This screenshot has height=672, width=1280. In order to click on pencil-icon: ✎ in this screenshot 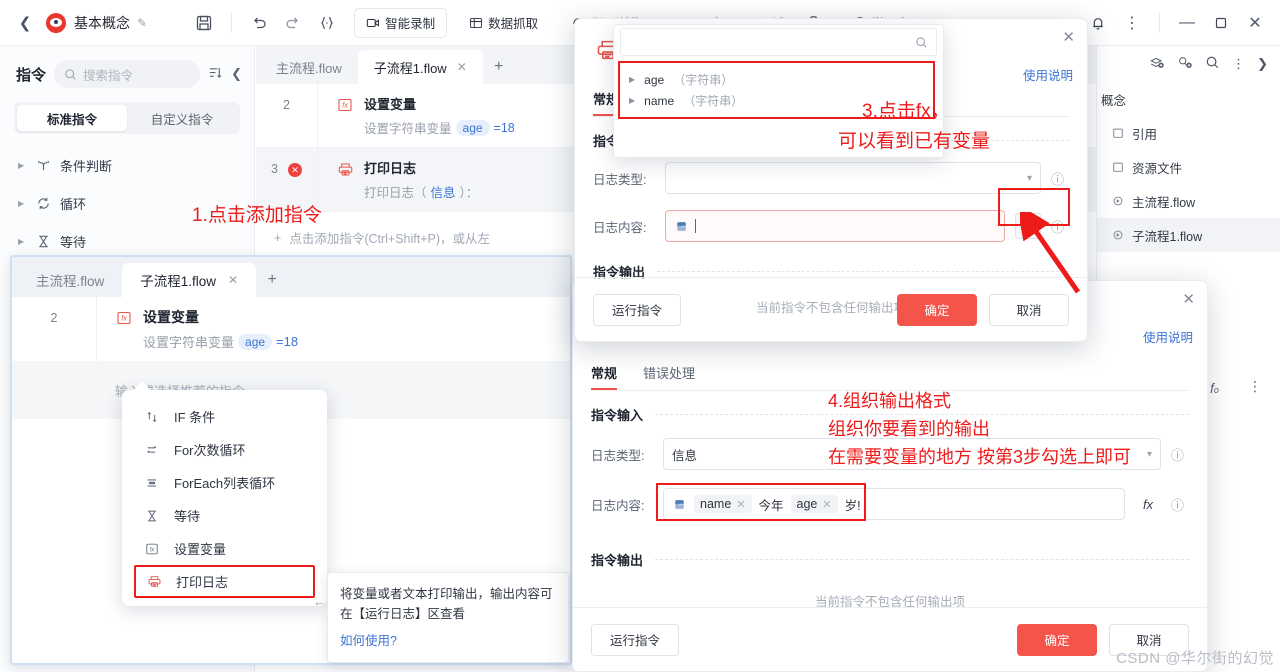, I will do `click(142, 23)`.